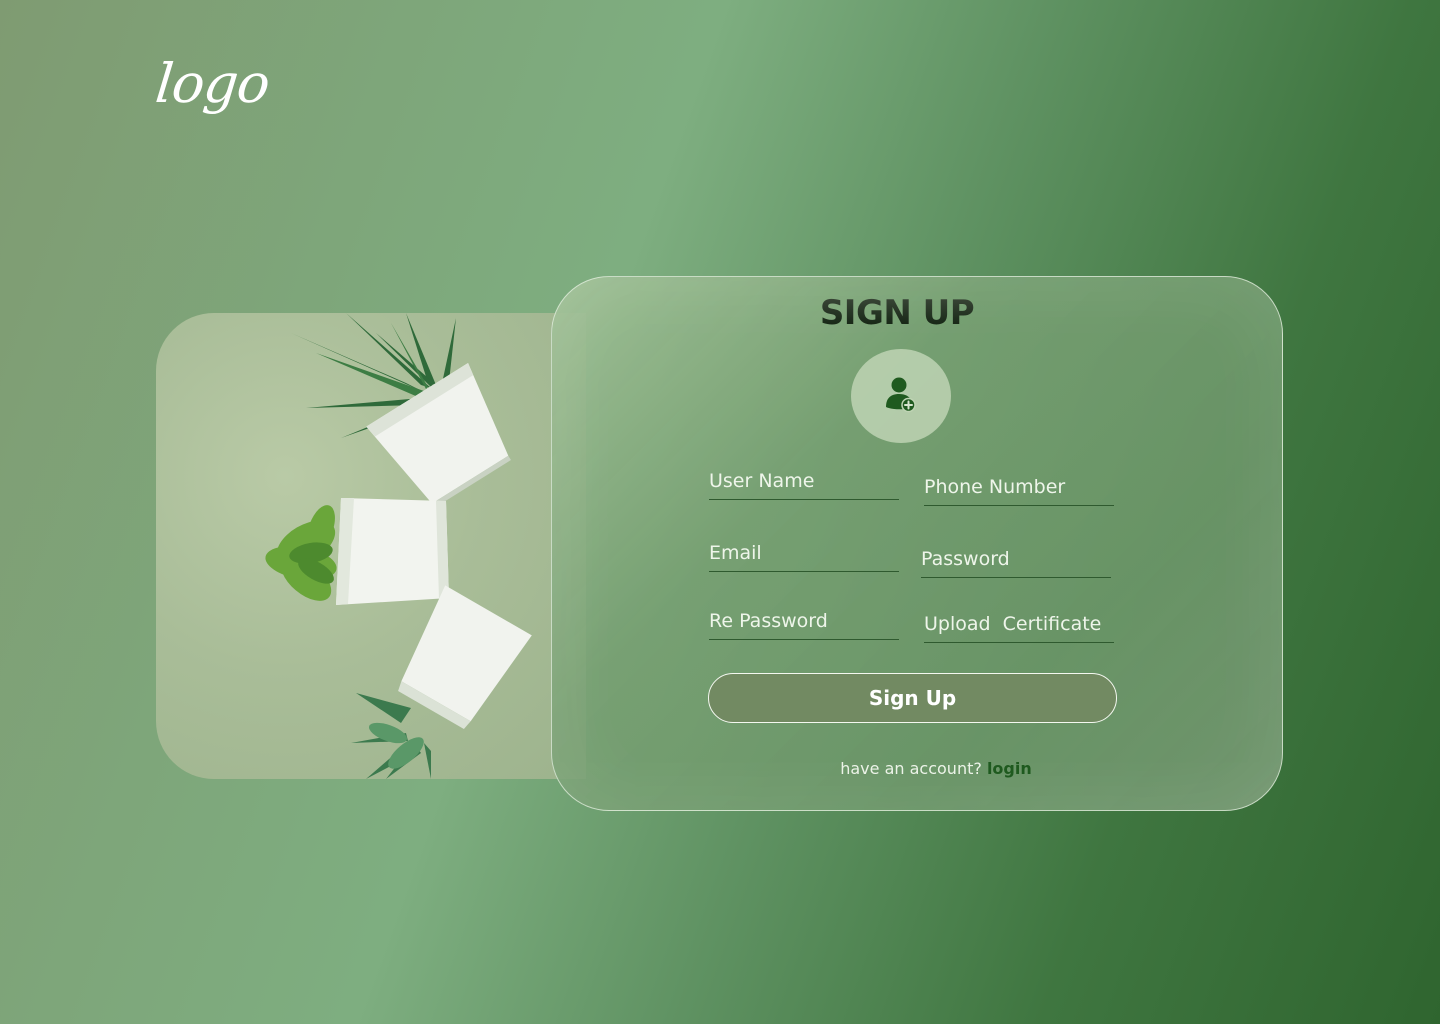 The height and width of the screenshot is (1024, 1440). Describe the element at coordinates (965, 559) in the screenshot. I see `password-placeholder: Password` at that location.